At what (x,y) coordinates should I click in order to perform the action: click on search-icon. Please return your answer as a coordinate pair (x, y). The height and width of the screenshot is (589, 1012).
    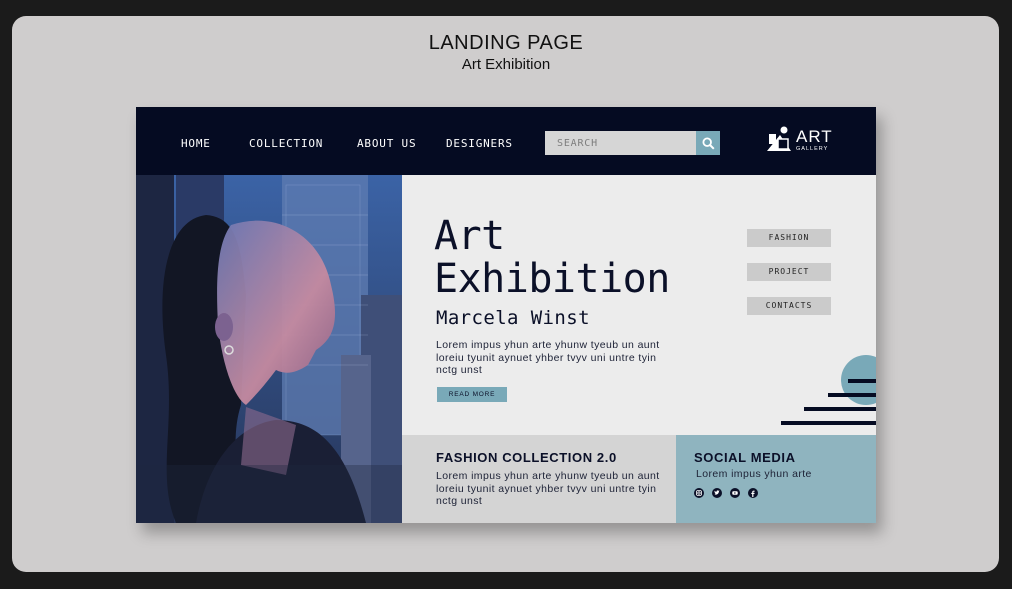
    Looking at the image, I should click on (708, 143).